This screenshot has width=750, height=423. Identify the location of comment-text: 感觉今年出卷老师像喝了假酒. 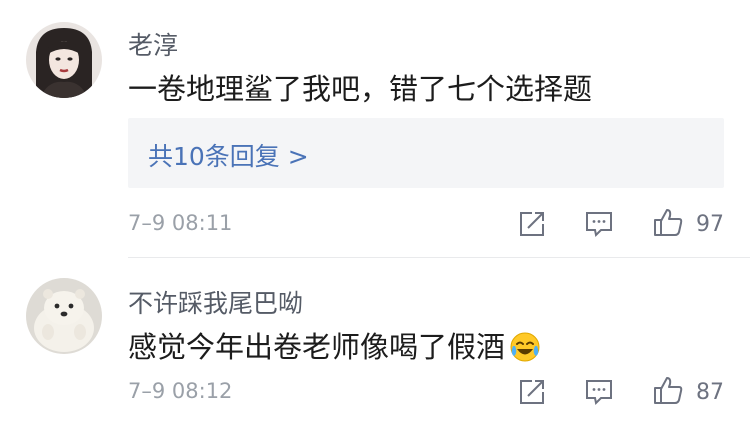
(334, 347).